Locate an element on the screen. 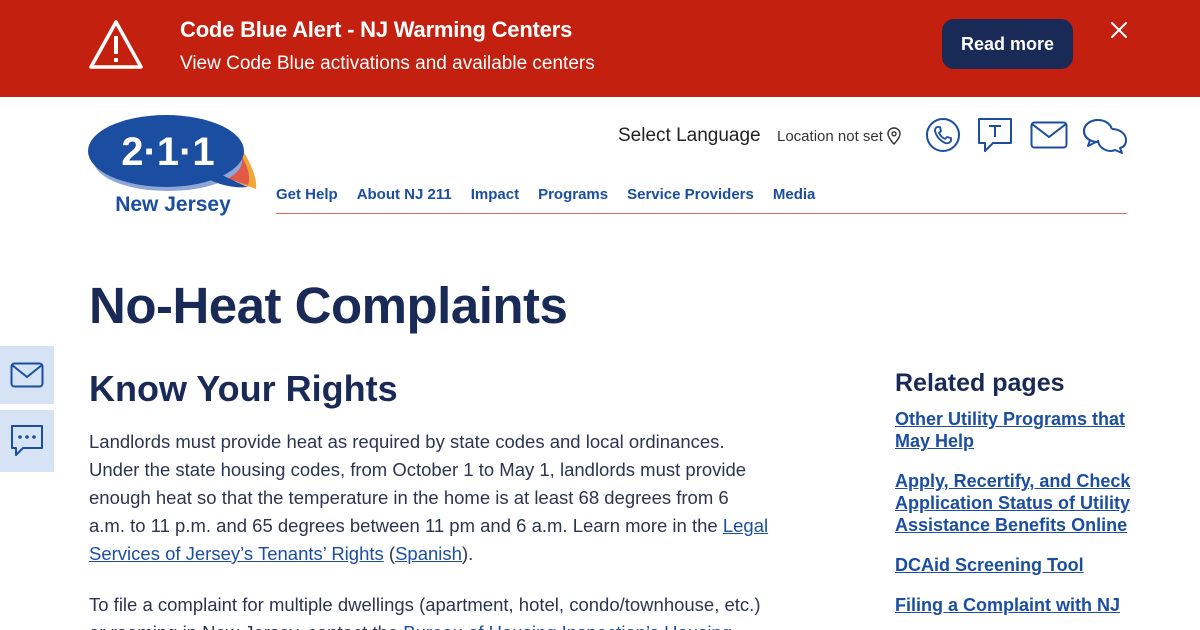  housing-inspection-link: Bureau of Housing Inspection’s Housing is located at coordinates (567, 626).